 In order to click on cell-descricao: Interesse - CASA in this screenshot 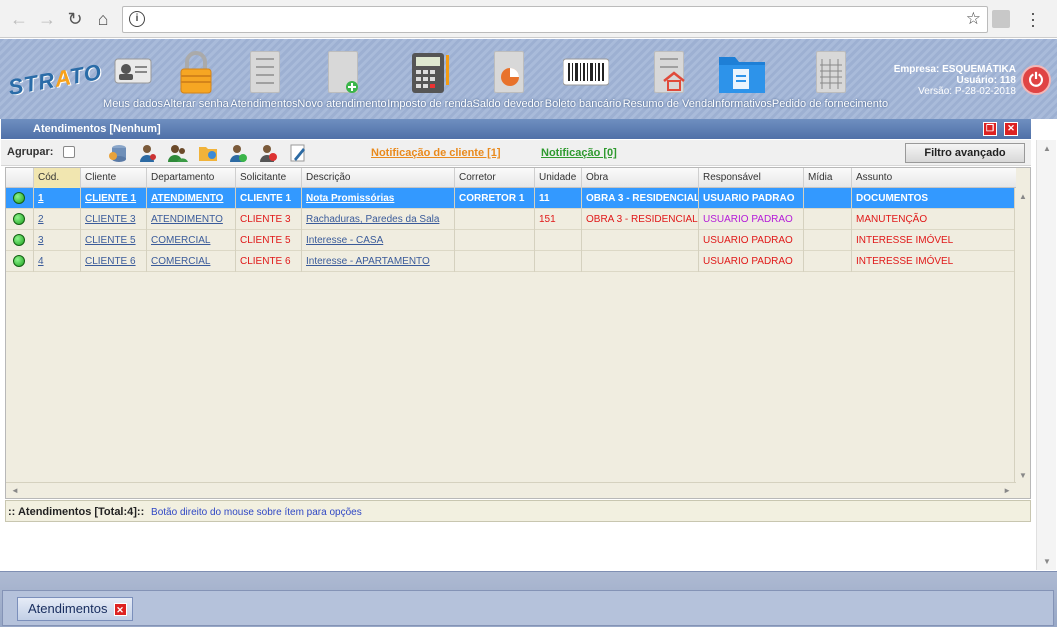, I will do `click(377, 240)`.